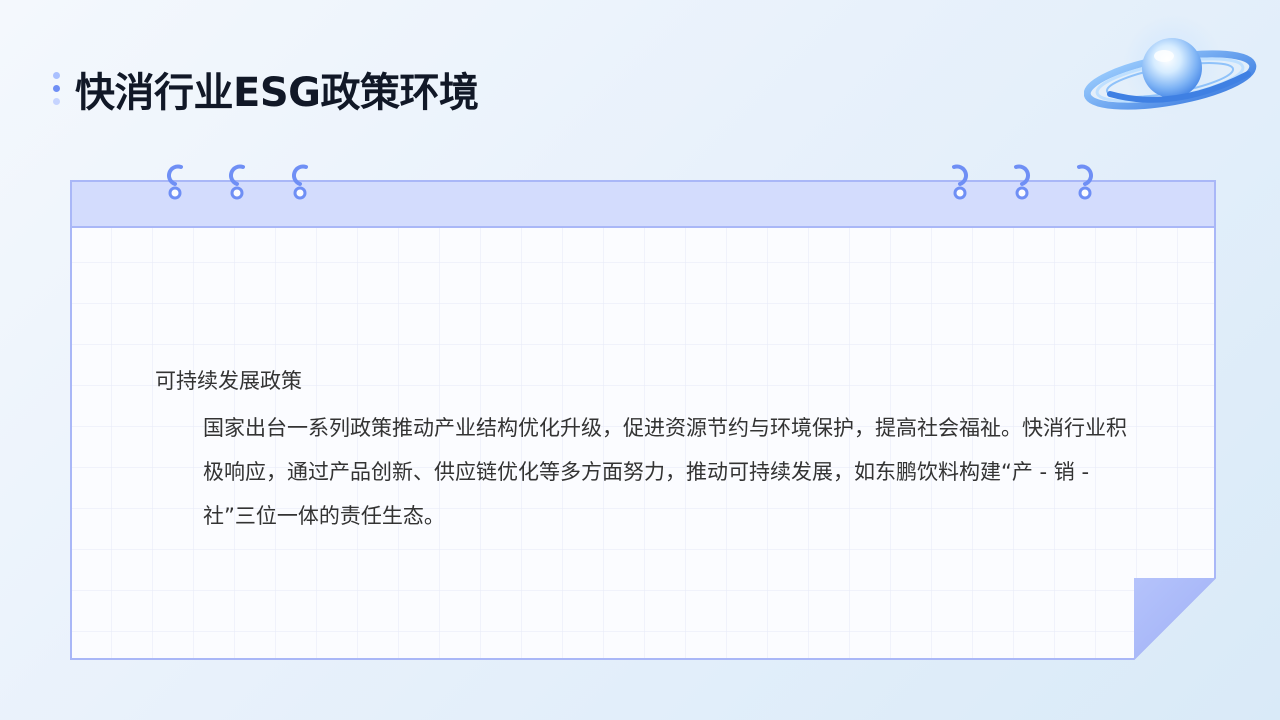 The width and height of the screenshot is (1280, 720). Describe the element at coordinates (228, 381) in the screenshot. I see `section-heading: 可持续发展政策` at that location.